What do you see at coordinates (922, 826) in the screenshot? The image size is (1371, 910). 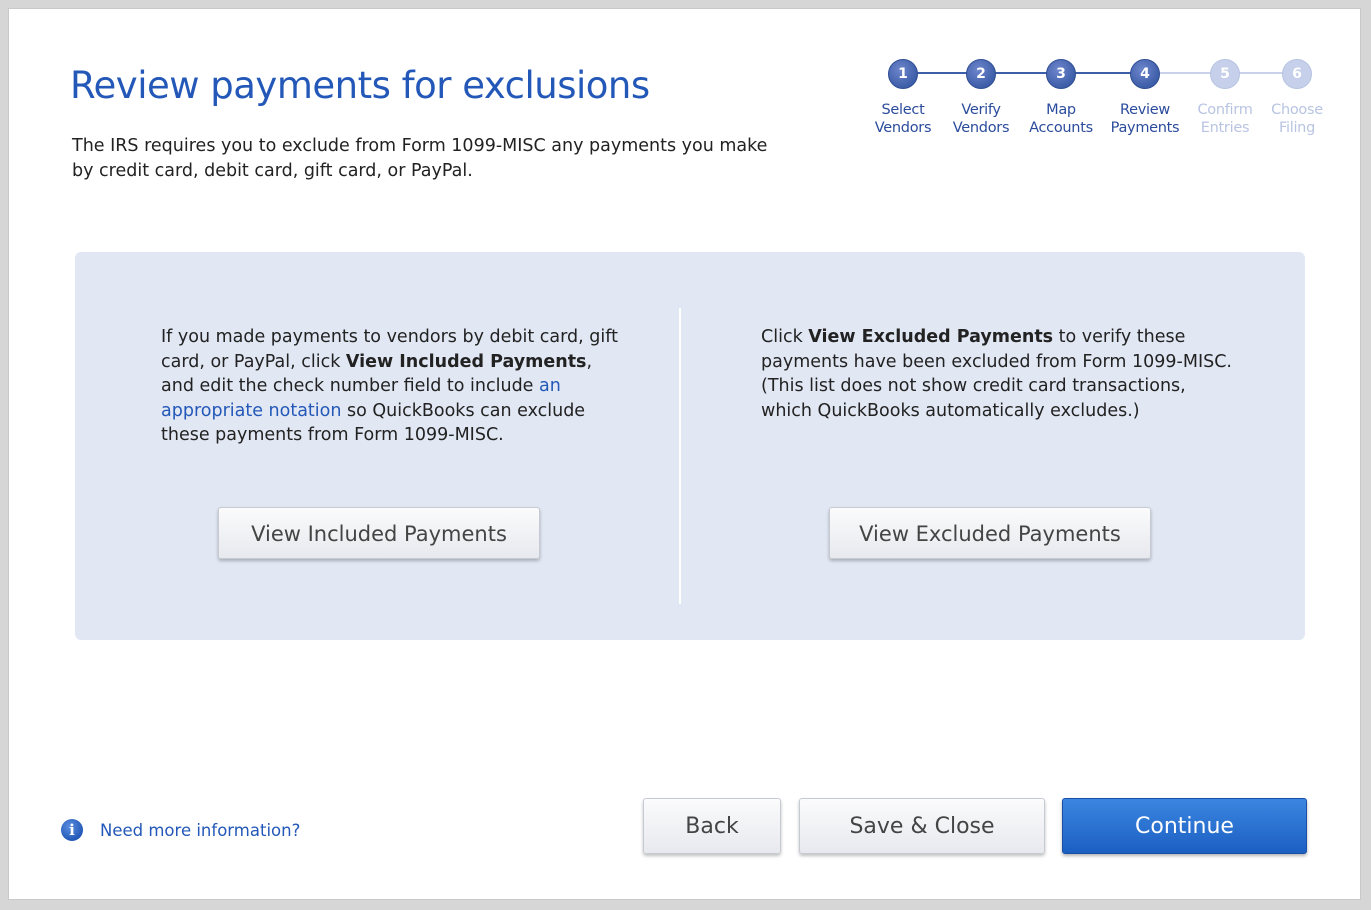 I see `save-close-button: Save & Close` at bounding box center [922, 826].